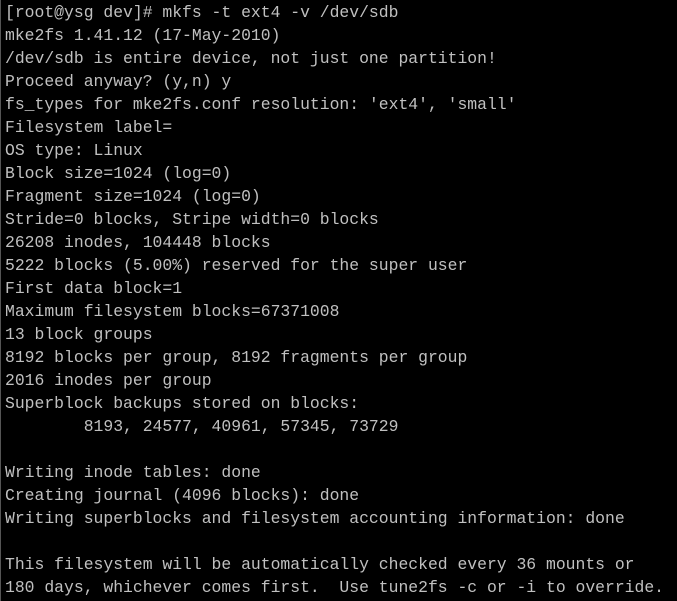 Image resolution: width=677 pixels, height=601 pixels. Describe the element at coordinates (202, 12) in the screenshot. I see `command-line: [root@ysg dev]# mkfs -t ext4 -v /dev/sdb` at that location.